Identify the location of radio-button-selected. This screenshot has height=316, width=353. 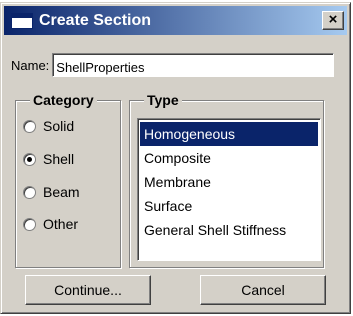
(29, 159).